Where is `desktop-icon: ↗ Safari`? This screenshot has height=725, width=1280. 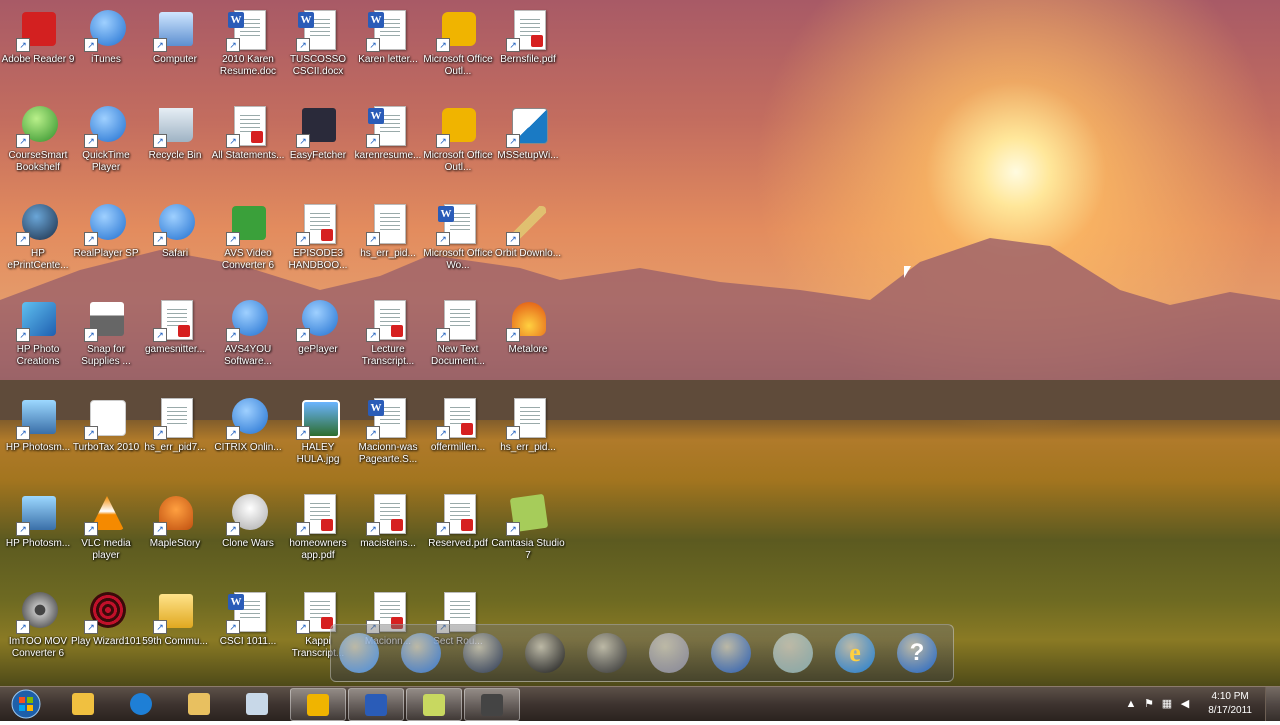 desktop-icon: ↗ Safari is located at coordinates (175, 244).